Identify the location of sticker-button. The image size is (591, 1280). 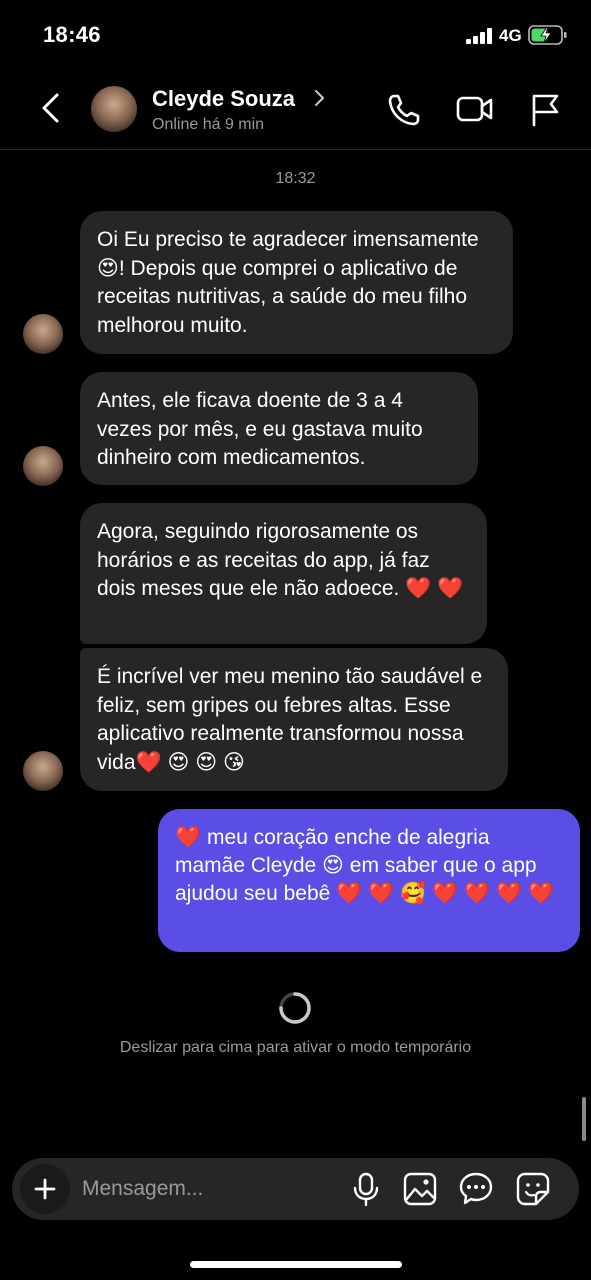
(533, 1189).